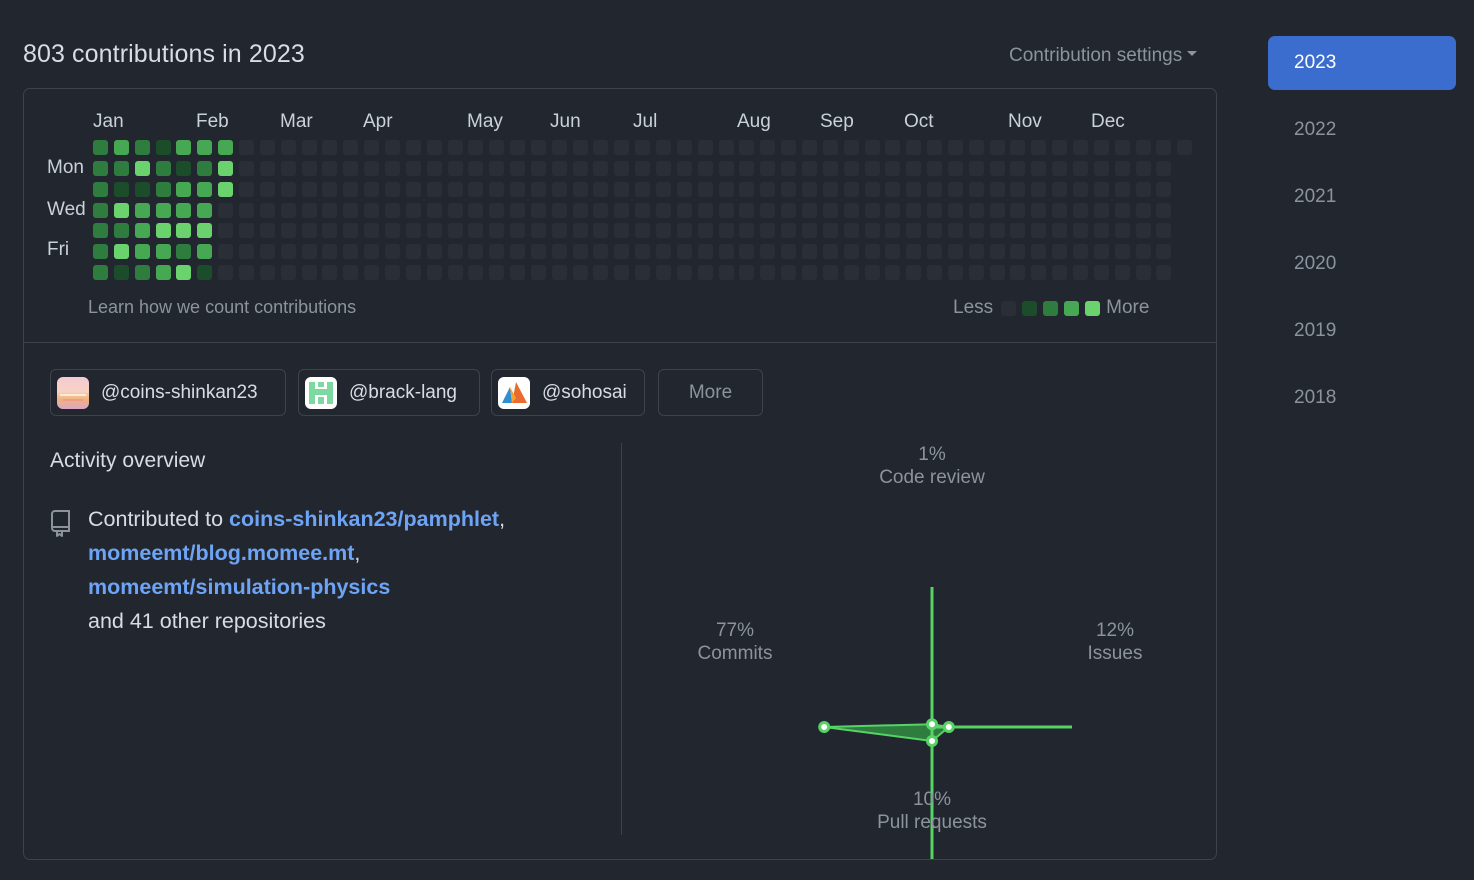  I want to click on year-2022: 2022, so click(1362, 130).